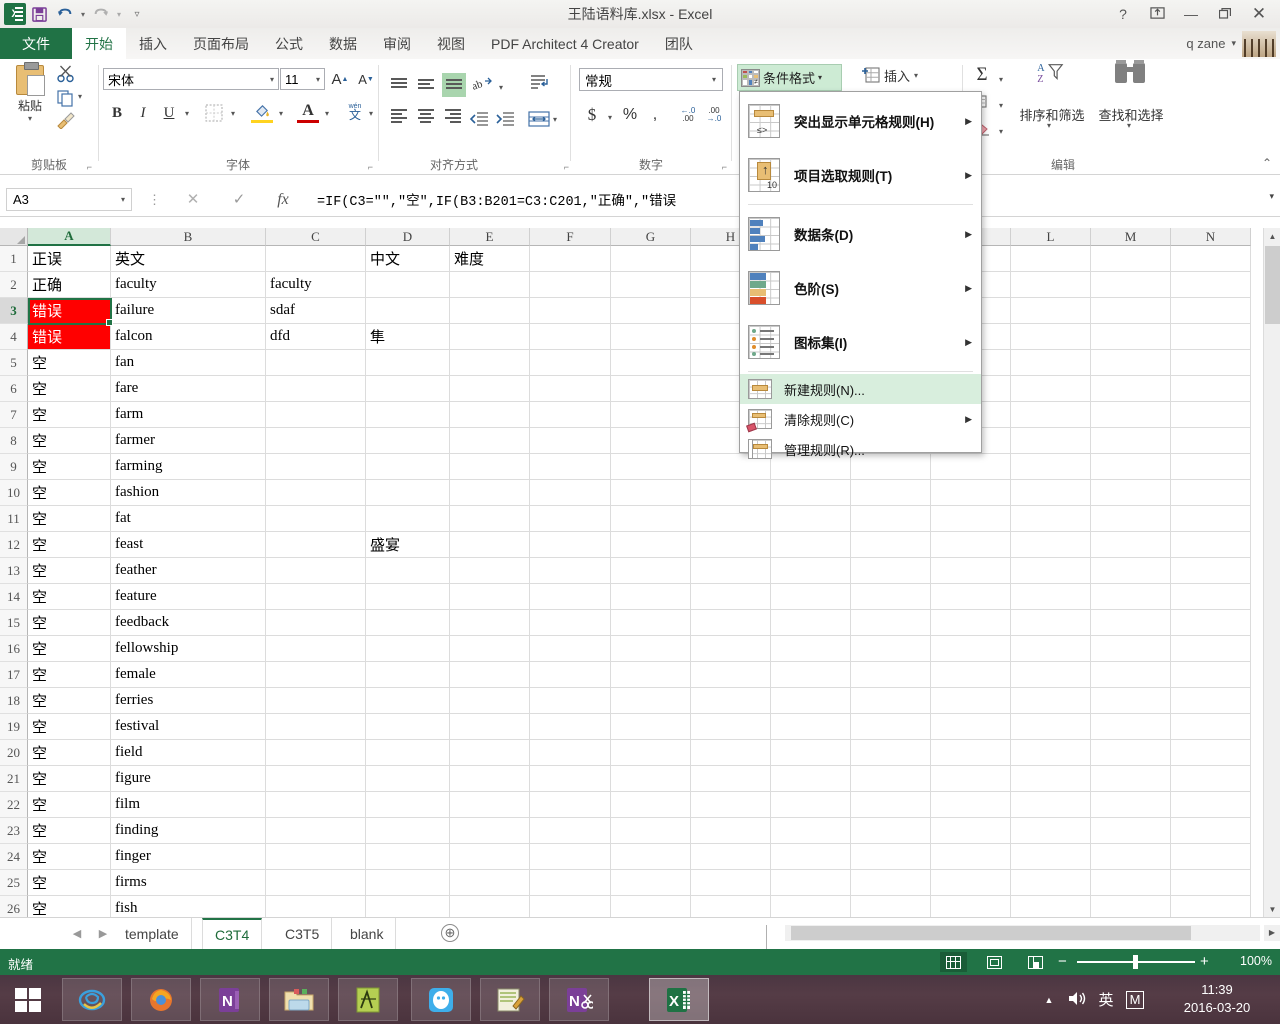 This screenshot has width=1280, height=1024. What do you see at coordinates (490, 493) in the screenshot?
I see `cell-E10` at bounding box center [490, 493].